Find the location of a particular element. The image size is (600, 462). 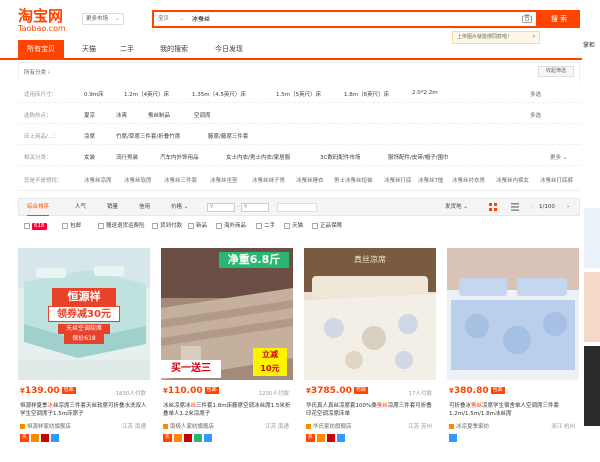

filter-option: 服饰配件/皮带/帽子/围巾 is located at coordinates (418, 157).